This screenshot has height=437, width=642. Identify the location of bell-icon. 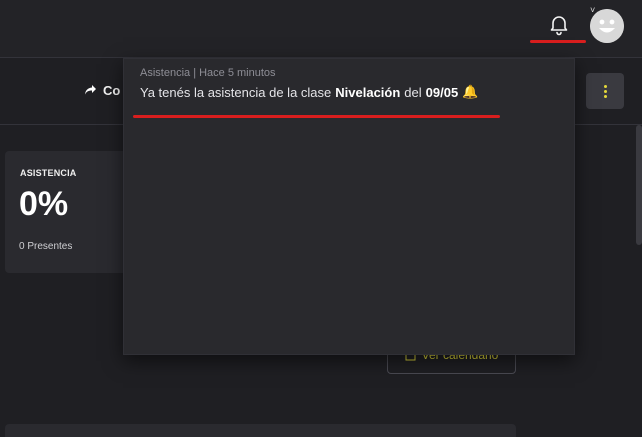
(559, 24).